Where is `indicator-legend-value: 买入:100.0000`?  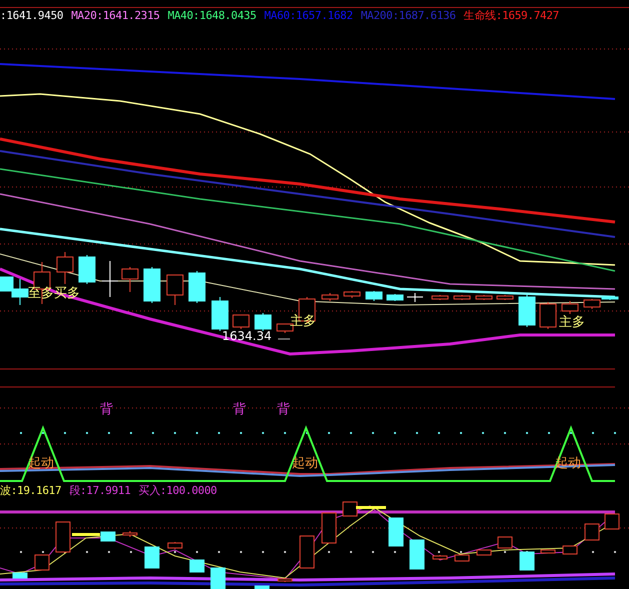
indicator-legend-value: 买入:100.0000 is located at coordinates (177, 490).